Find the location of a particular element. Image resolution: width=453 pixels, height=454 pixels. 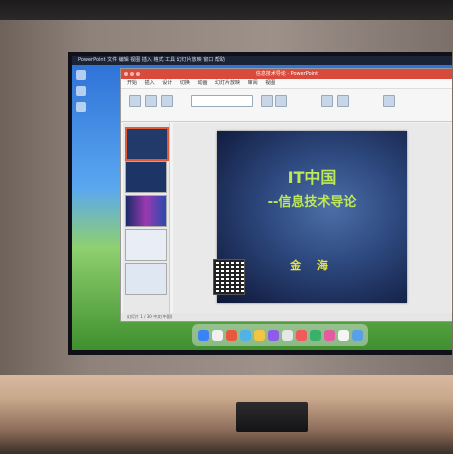

tab-view: 视图 is located at coordinates (270, 83).